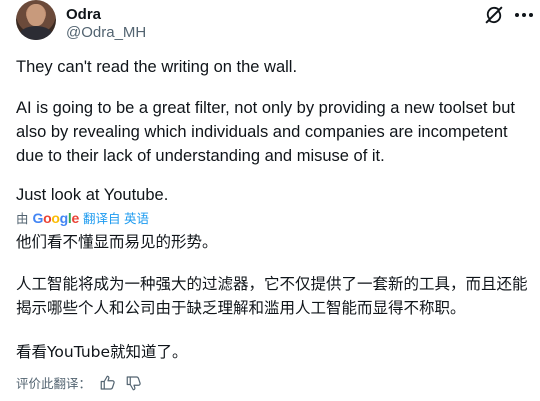  What do you see at coordinates (83, 14) in the screenshot?
I see `author-name: Odra` at bounding box center [83, 14].